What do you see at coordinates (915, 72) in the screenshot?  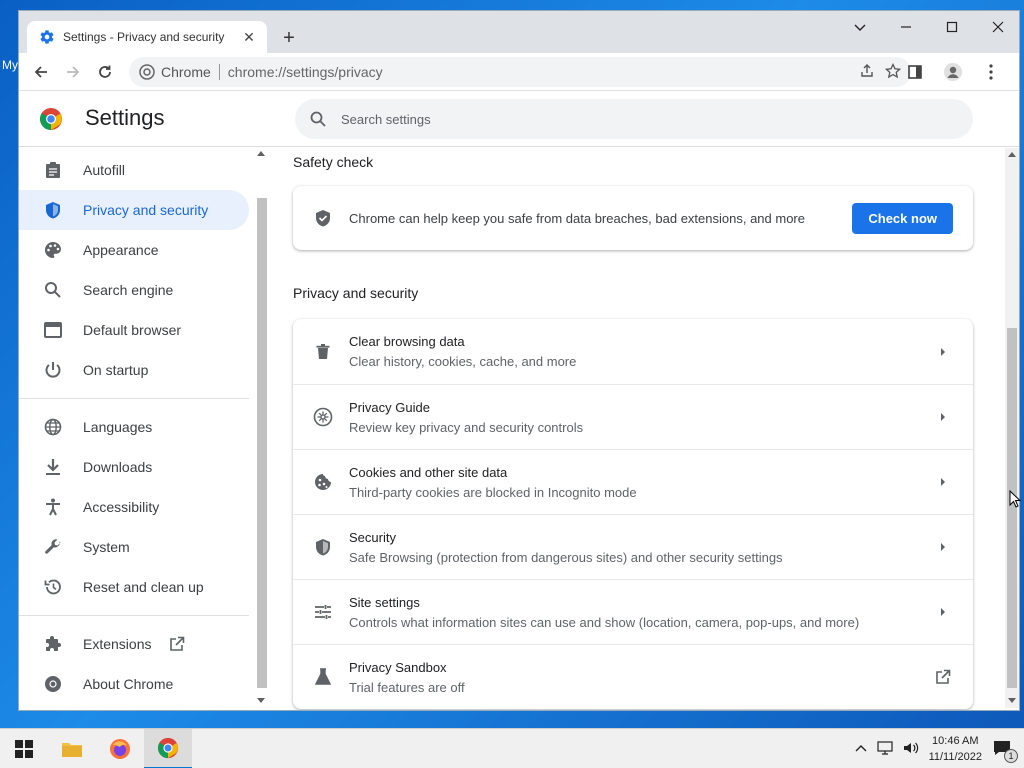 I see `side-panel-icon` at bounding box center [915, 72].